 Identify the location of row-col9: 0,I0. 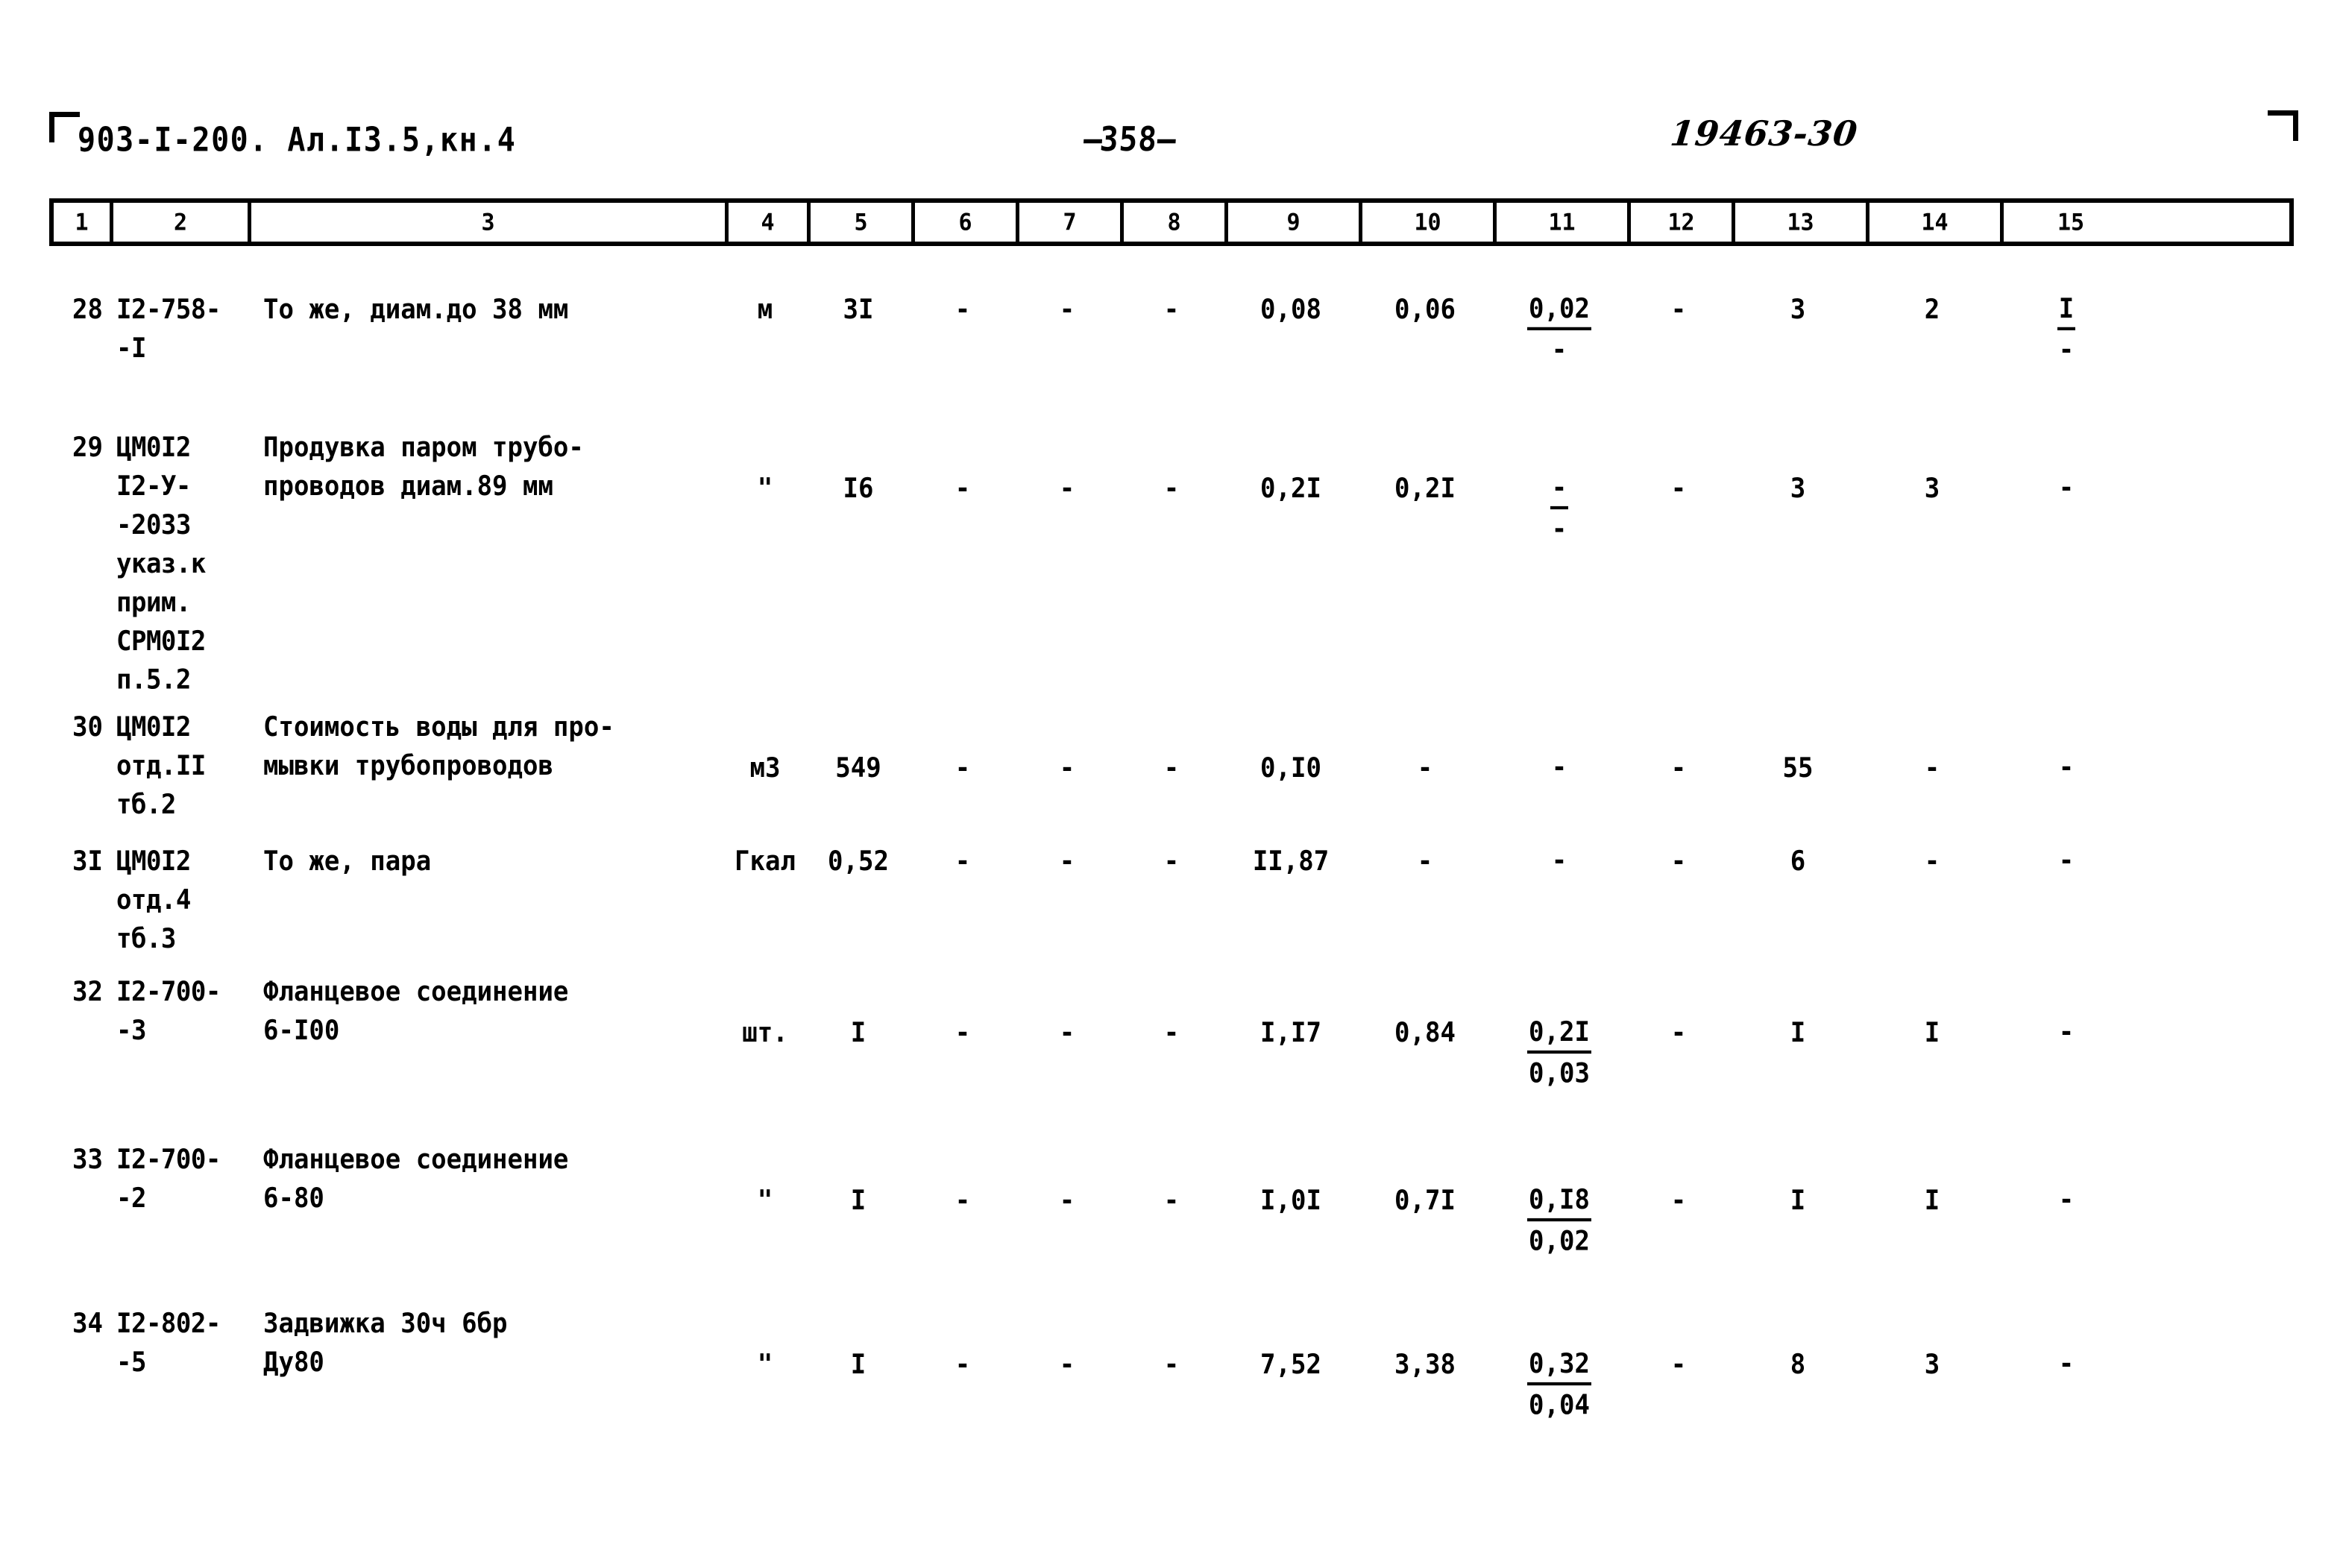
(1291, 768).